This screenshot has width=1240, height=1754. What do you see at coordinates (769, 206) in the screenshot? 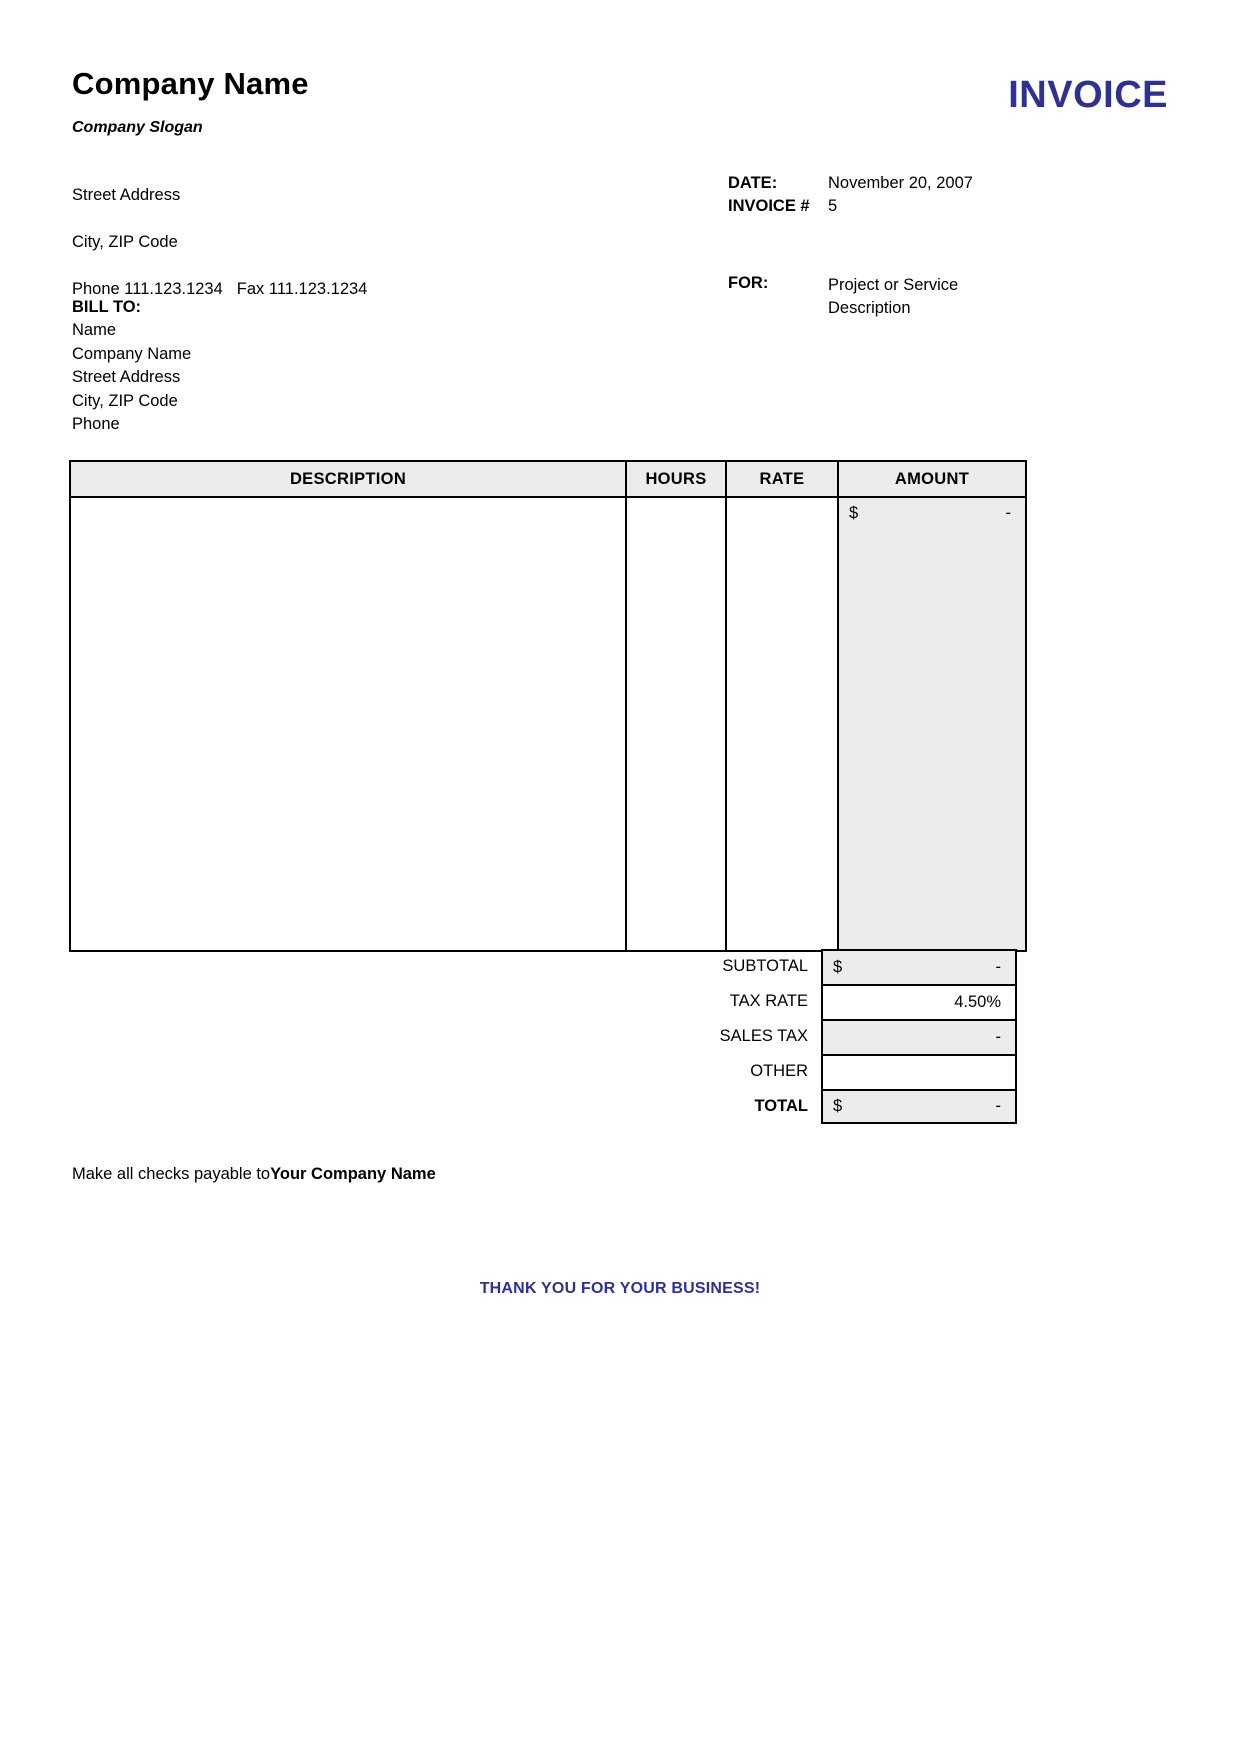
I see `invoice-number-label: INVOICE #` at bounding box center [769, 206].